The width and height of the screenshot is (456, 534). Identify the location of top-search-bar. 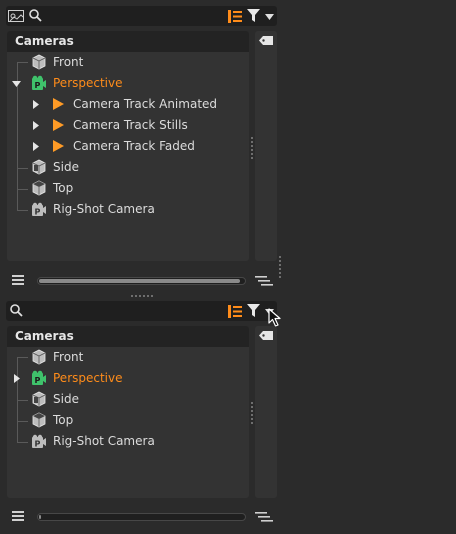
(141, 16).